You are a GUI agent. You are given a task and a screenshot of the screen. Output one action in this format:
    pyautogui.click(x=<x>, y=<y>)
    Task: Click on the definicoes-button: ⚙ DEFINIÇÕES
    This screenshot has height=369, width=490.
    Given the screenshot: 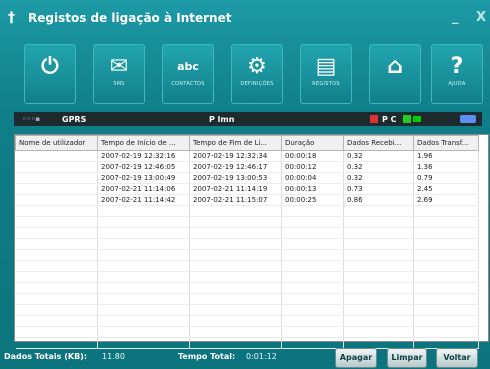 What is the action you would take?
    pyautogui.click(x=257, y=74)
    